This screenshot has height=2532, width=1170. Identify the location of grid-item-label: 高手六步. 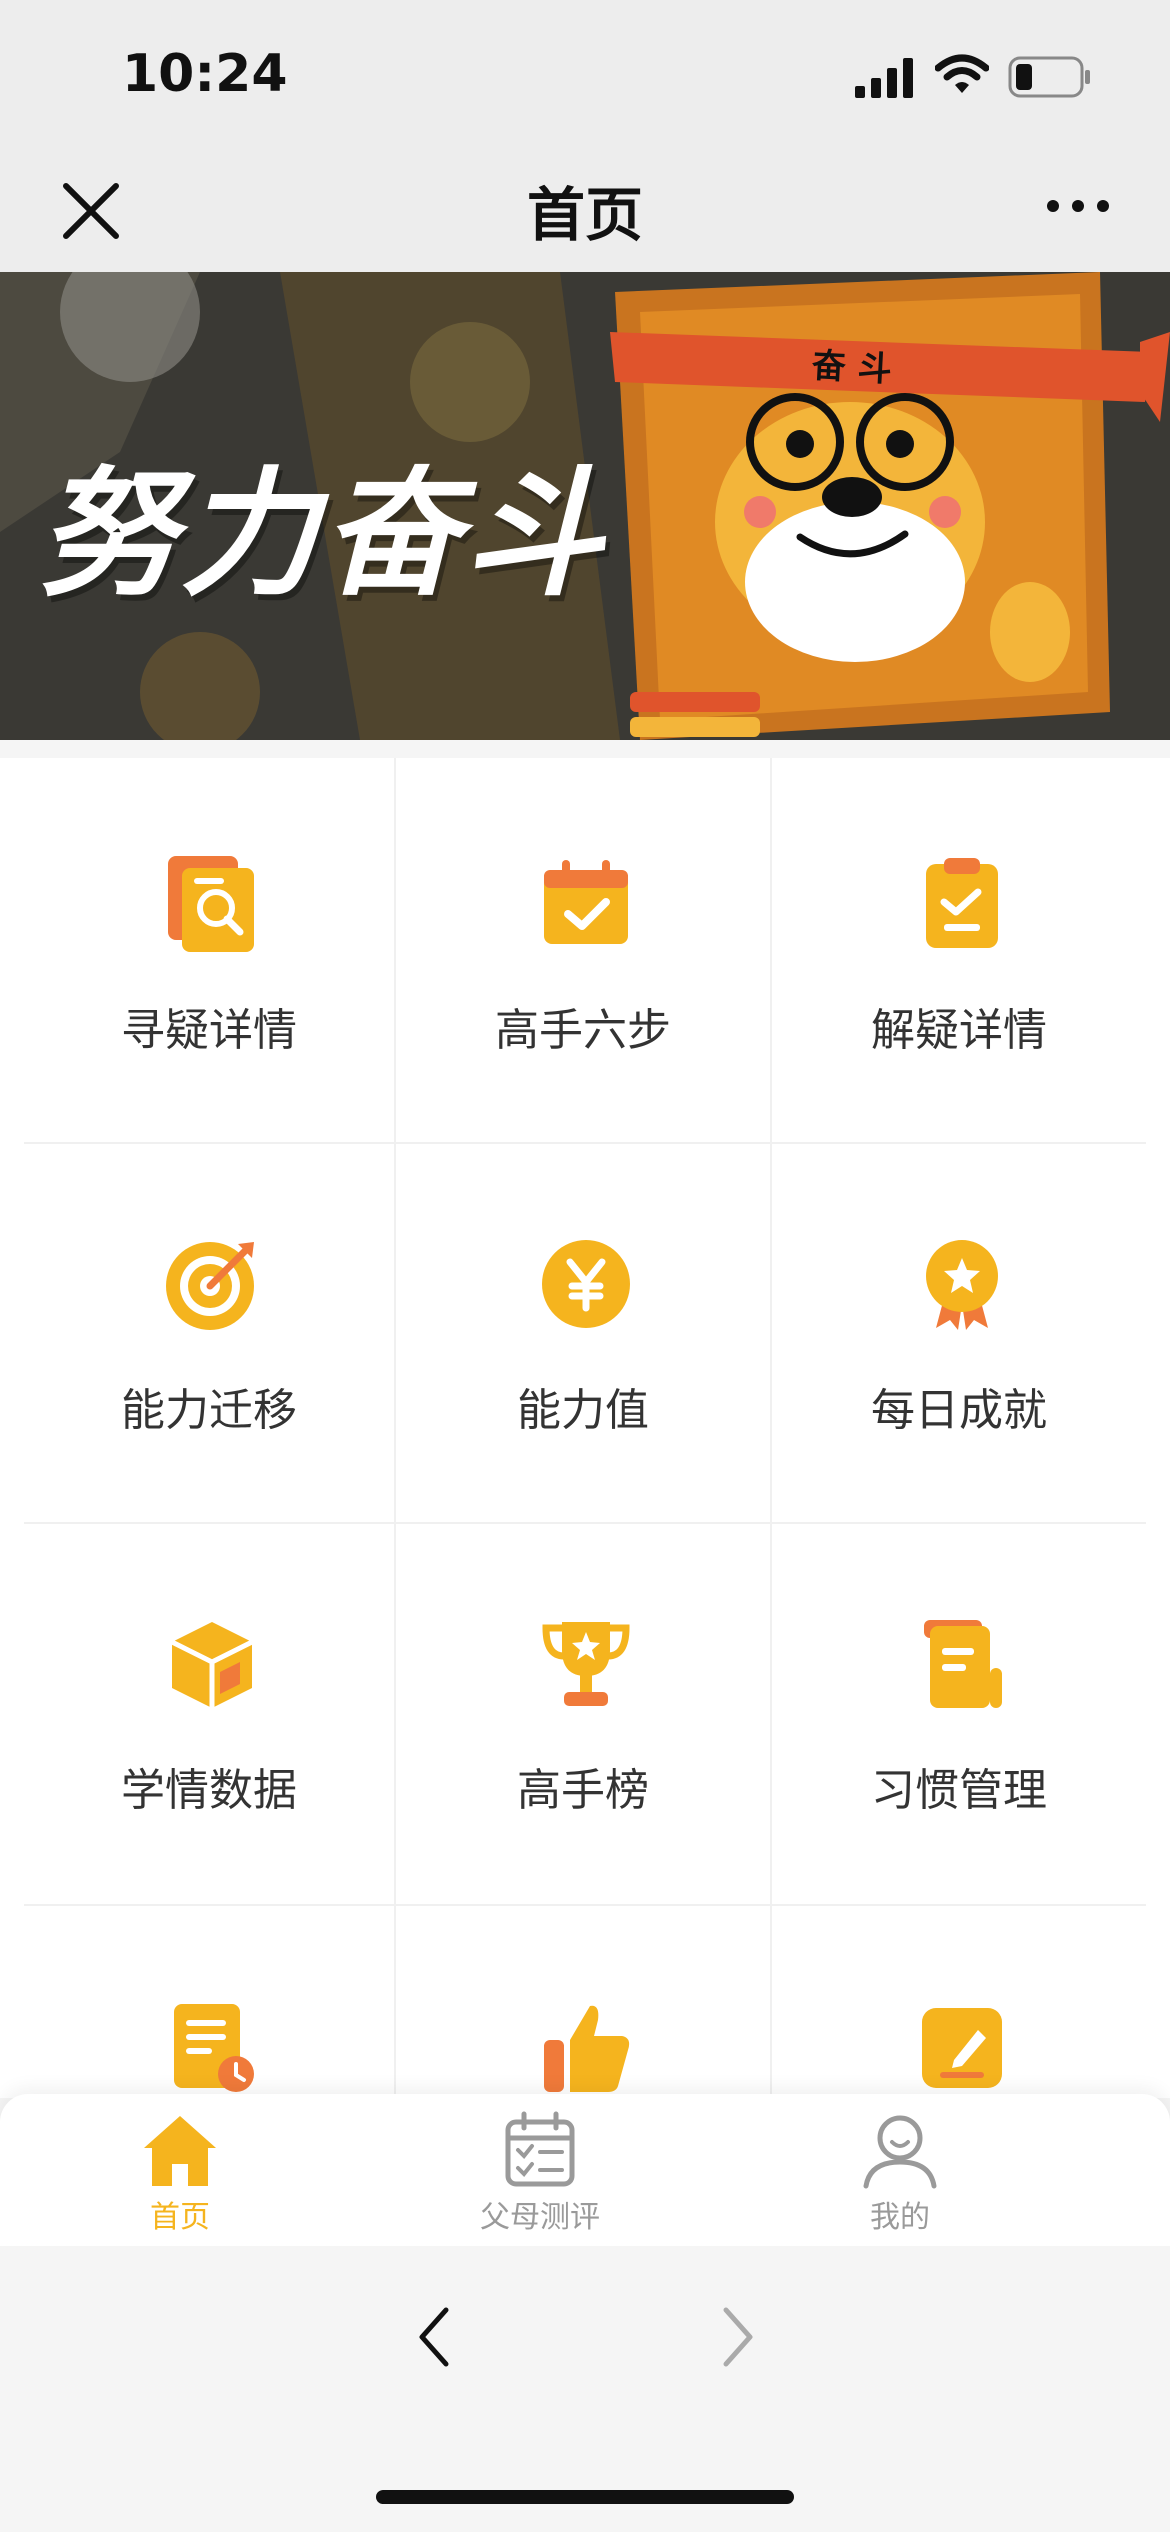
(583, 1030).